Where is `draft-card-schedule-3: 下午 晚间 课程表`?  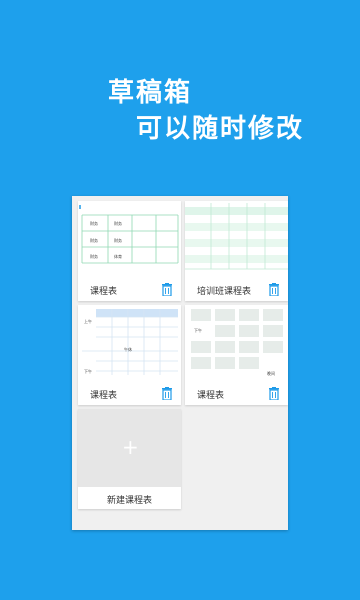
draft-card-schedule-3: 下午 晚间 课程表 is located at coordinates (236, 355).